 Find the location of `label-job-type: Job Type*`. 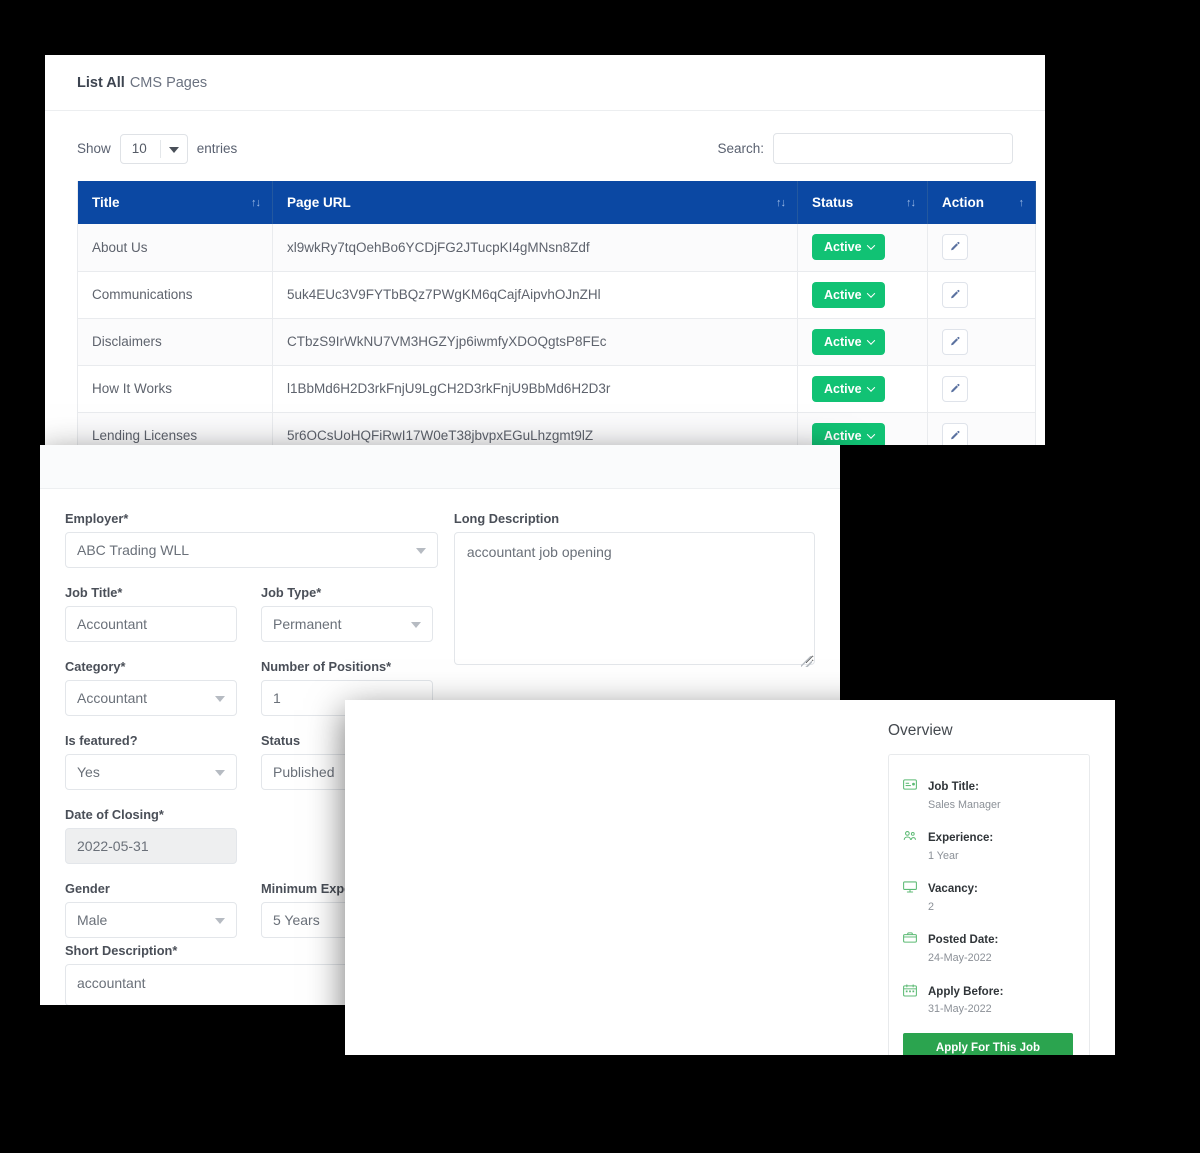

label-job-type: Job Type* is located at coordinates (291, 592).